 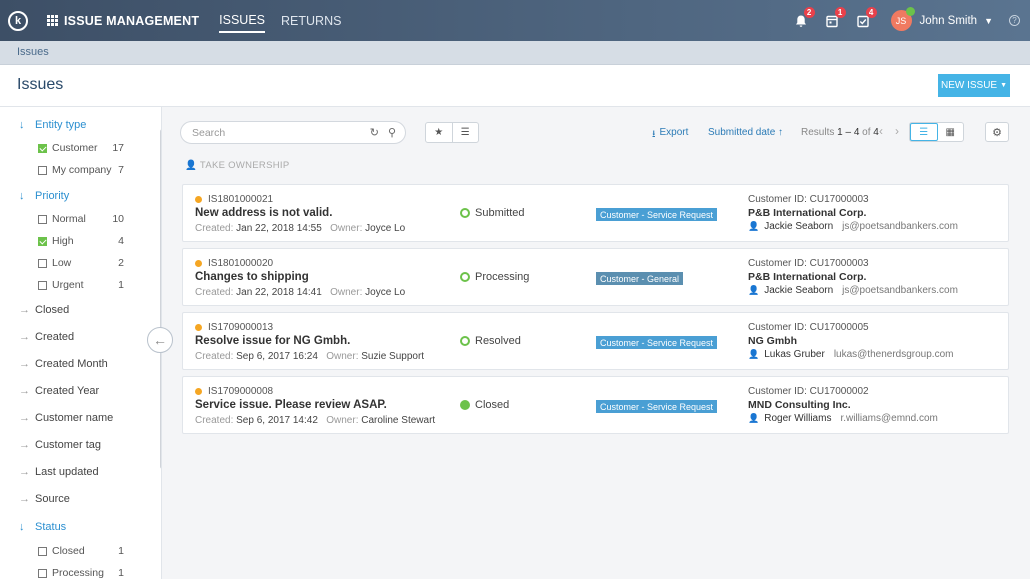 I want to click on results-prefix: Results, so click(x=818, y=132).